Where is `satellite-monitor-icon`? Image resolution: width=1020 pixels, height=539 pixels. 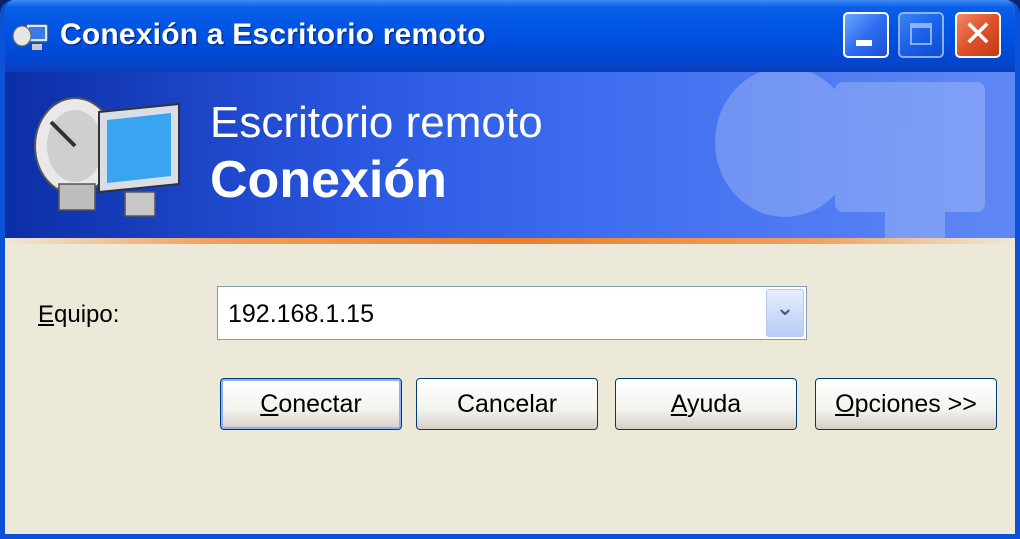 satellite-monitor-icon is located at coordinates (107, 157).